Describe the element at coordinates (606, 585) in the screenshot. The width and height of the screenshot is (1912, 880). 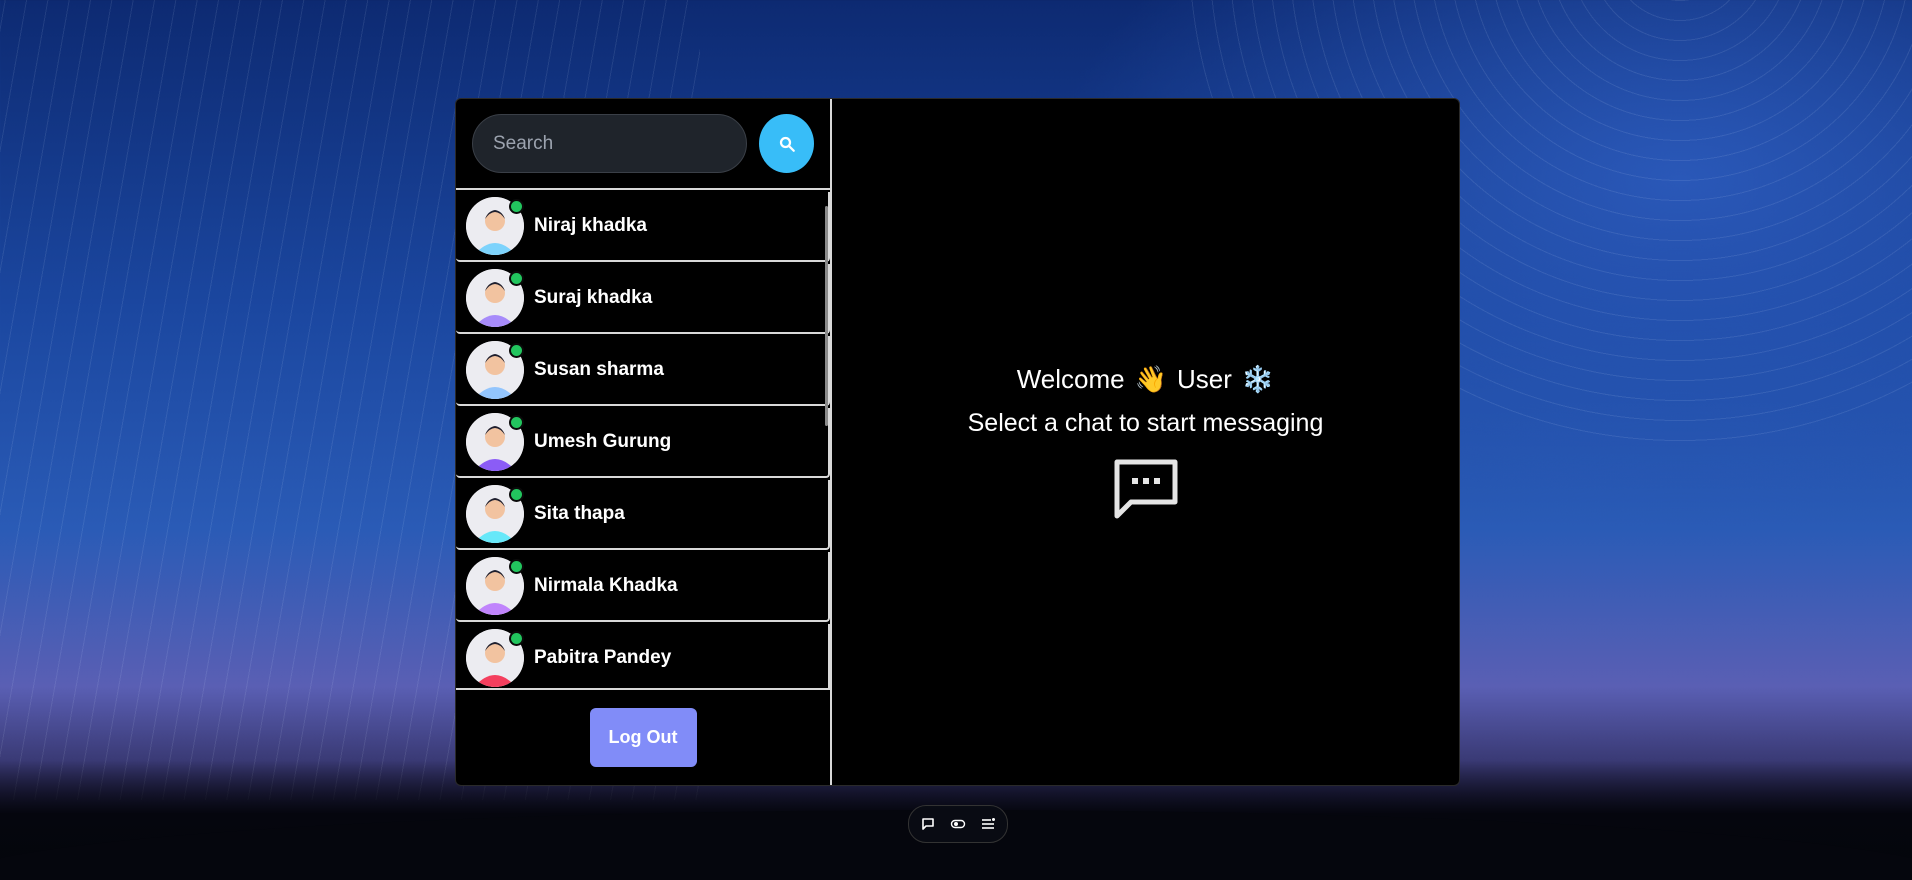
I see `chat-item-name: Nirmala Khadka` at that location.